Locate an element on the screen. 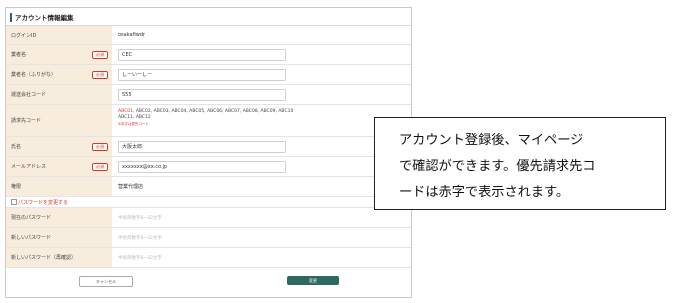 Image resolution: width=690 pixels, height=303 pixels. company-kana-label: 業者名（ふりがな） is located at coordinates (34, 75).